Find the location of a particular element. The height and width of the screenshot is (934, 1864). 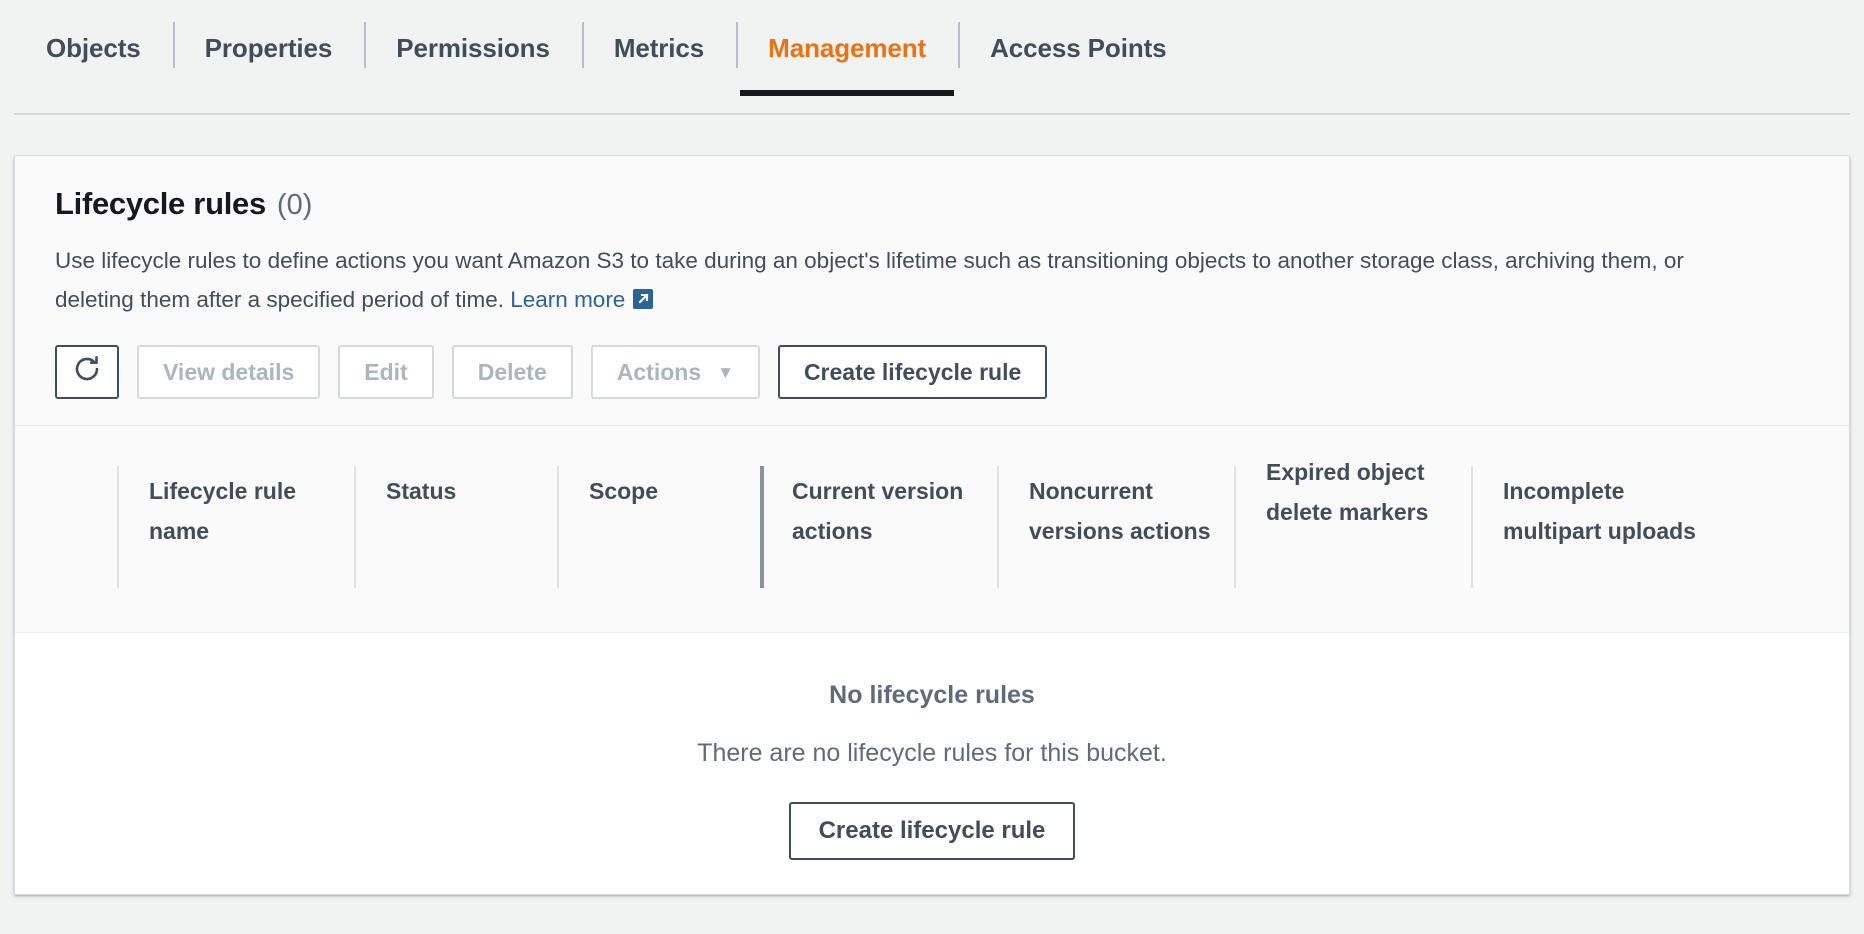

empty-state-create-label: Create lifecycle rule is located at coordinates (932, 830).